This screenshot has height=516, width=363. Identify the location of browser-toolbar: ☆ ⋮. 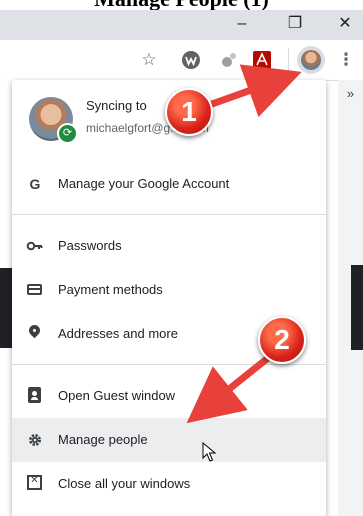
(181, 60).